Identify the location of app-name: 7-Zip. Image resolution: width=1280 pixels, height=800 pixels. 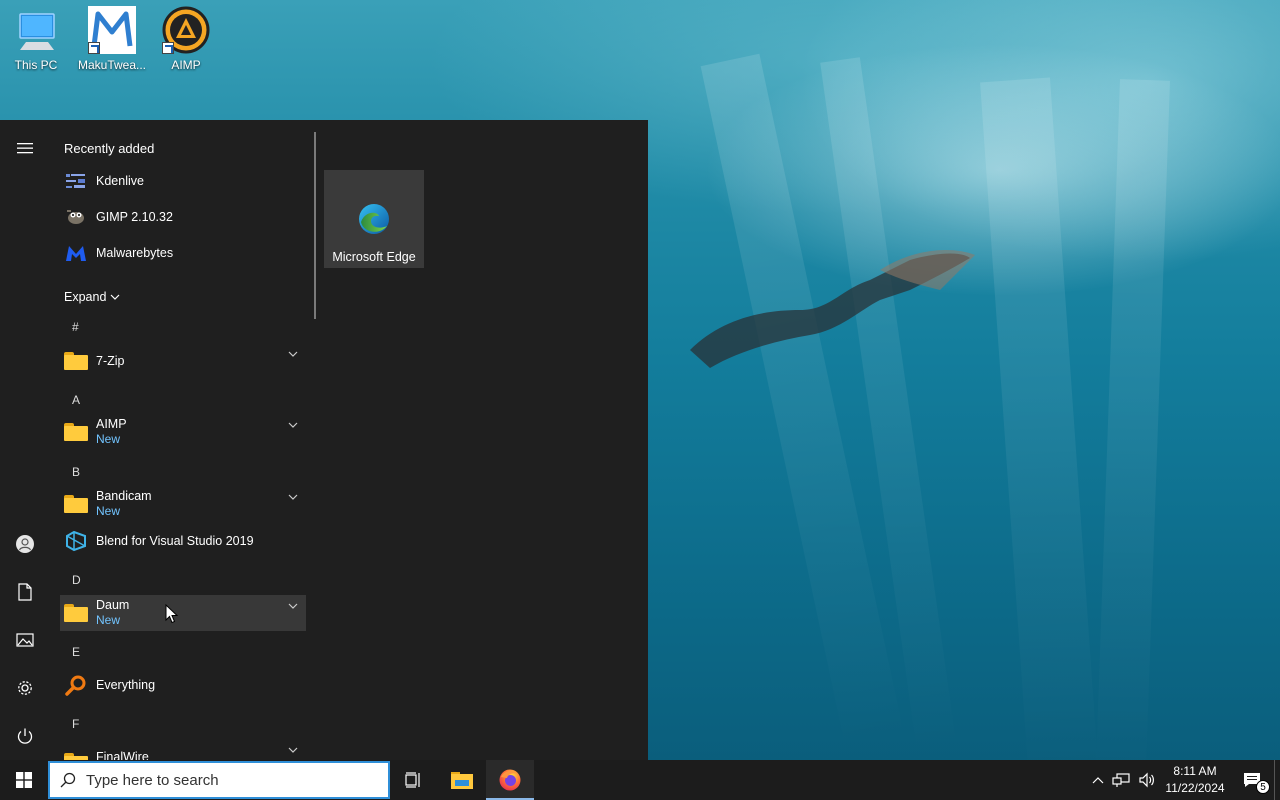
(110, 360).